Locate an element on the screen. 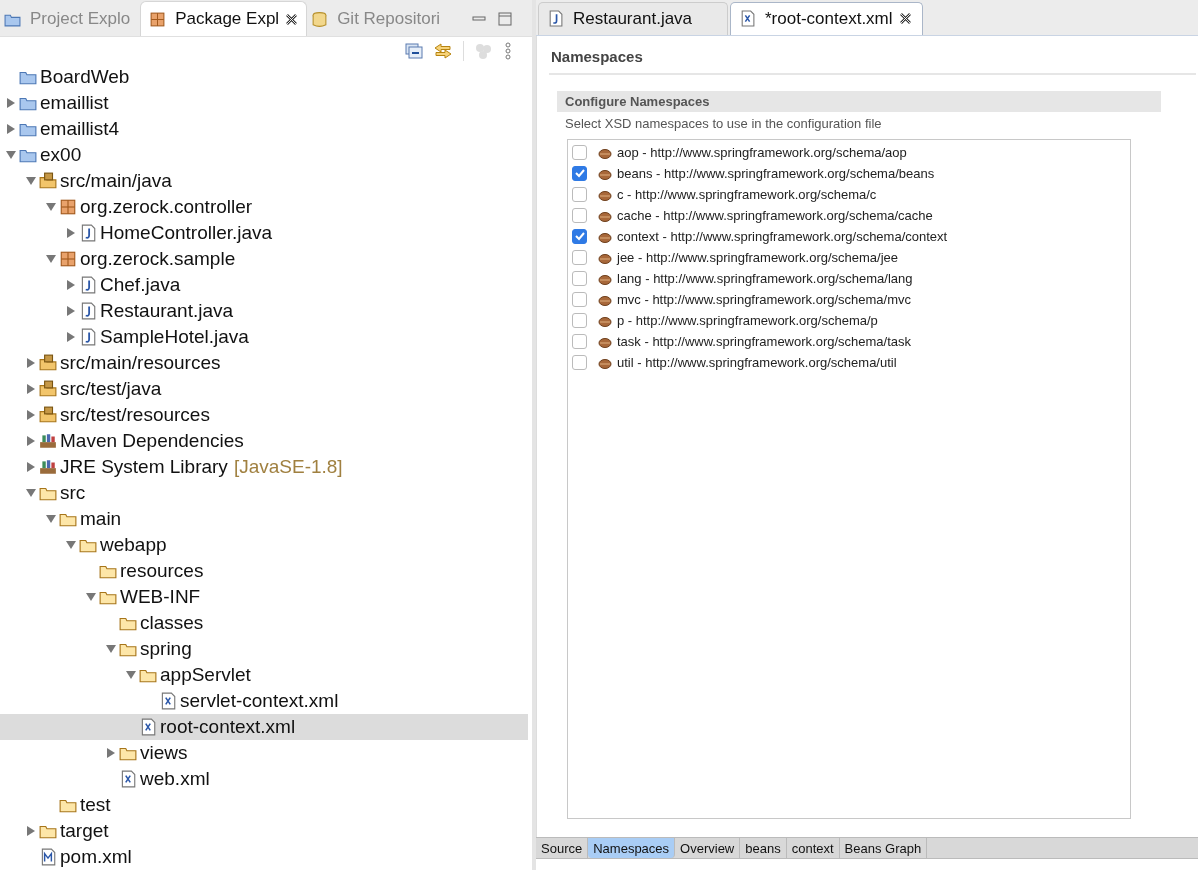  selected-tree-row: root-context.xml is located at coordinates (264, 727).